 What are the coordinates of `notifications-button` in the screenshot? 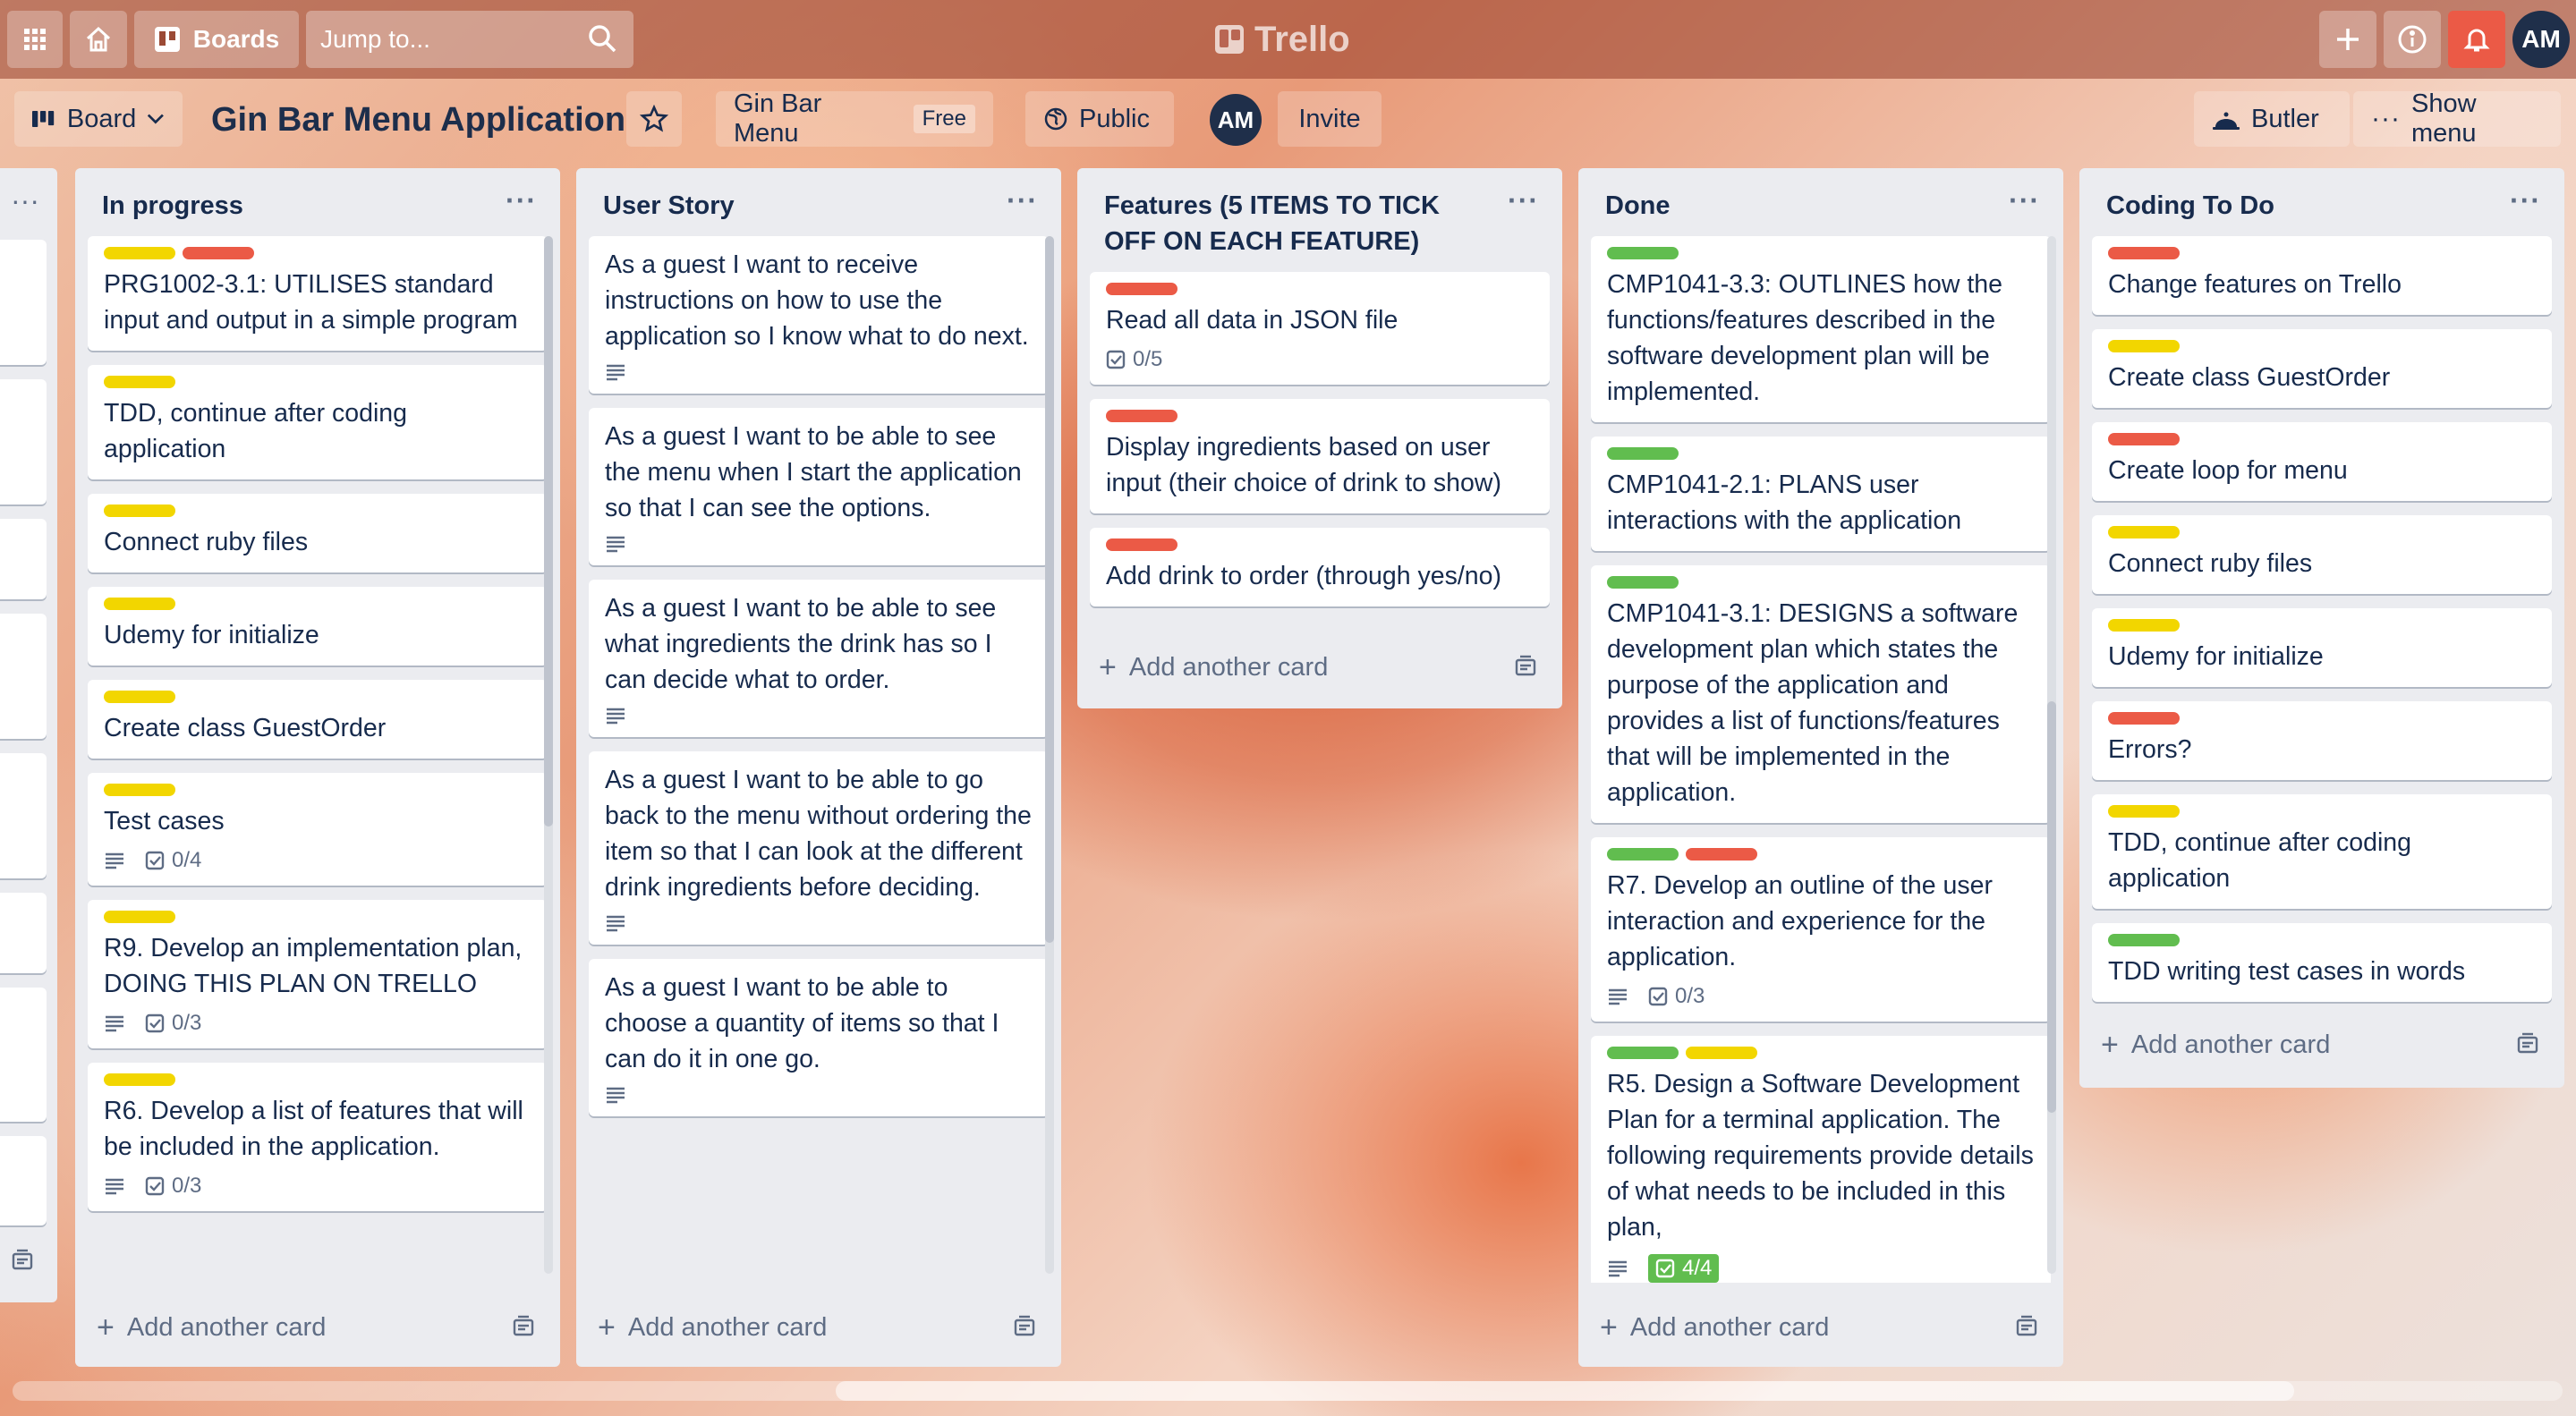 It's located at (2476, 39).